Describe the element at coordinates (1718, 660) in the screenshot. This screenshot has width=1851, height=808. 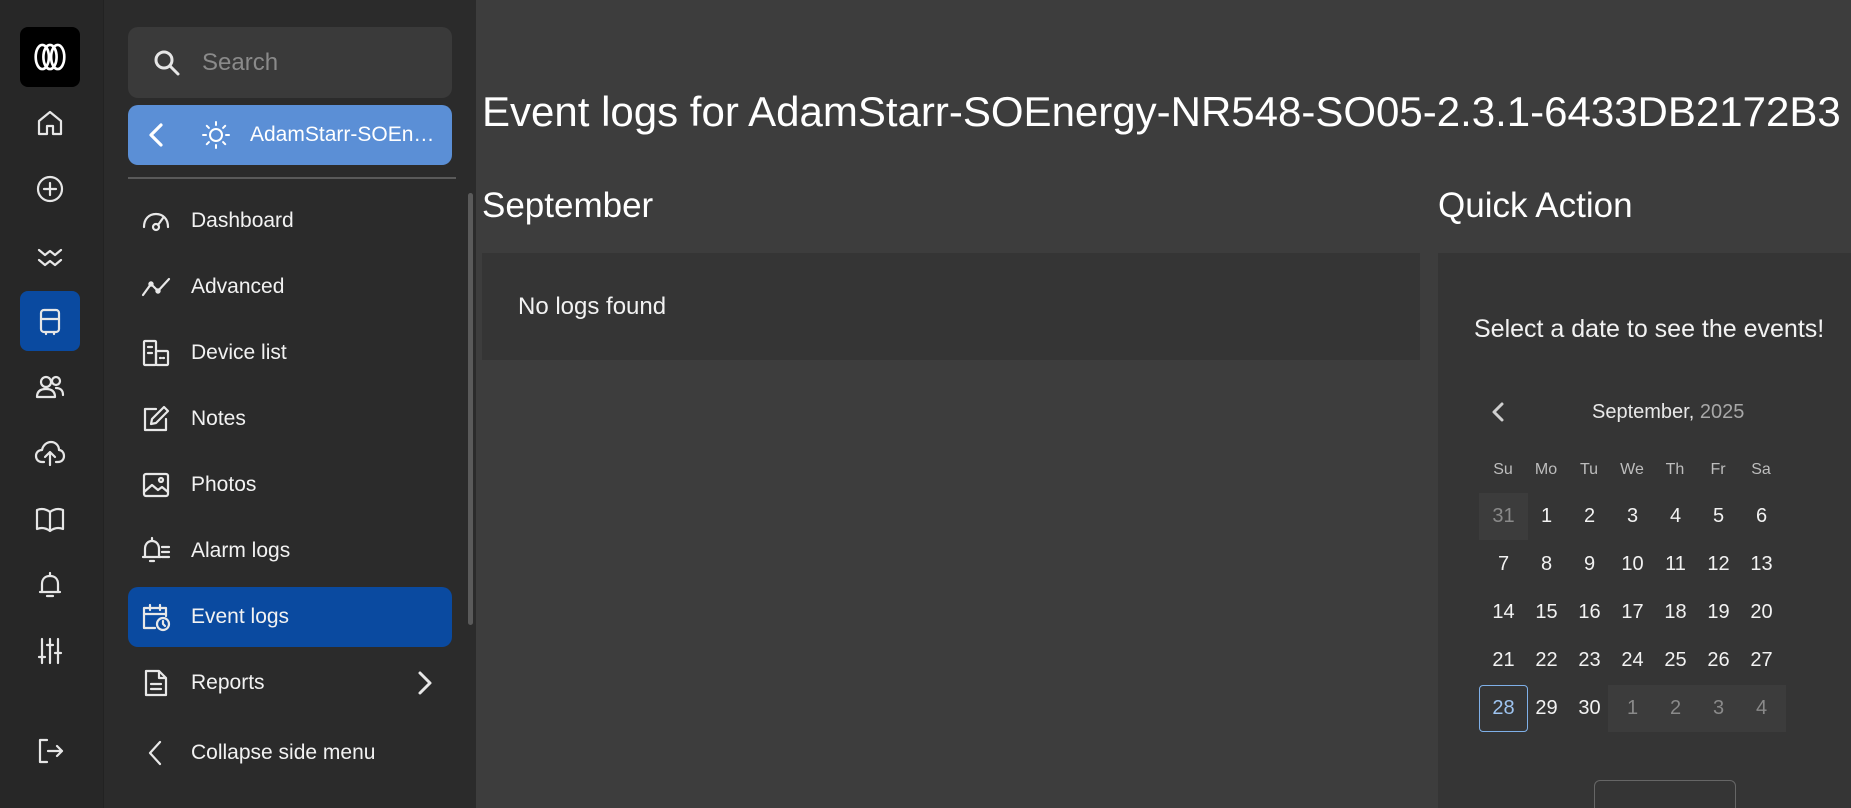
I see `calendar-day: 26` at that location.